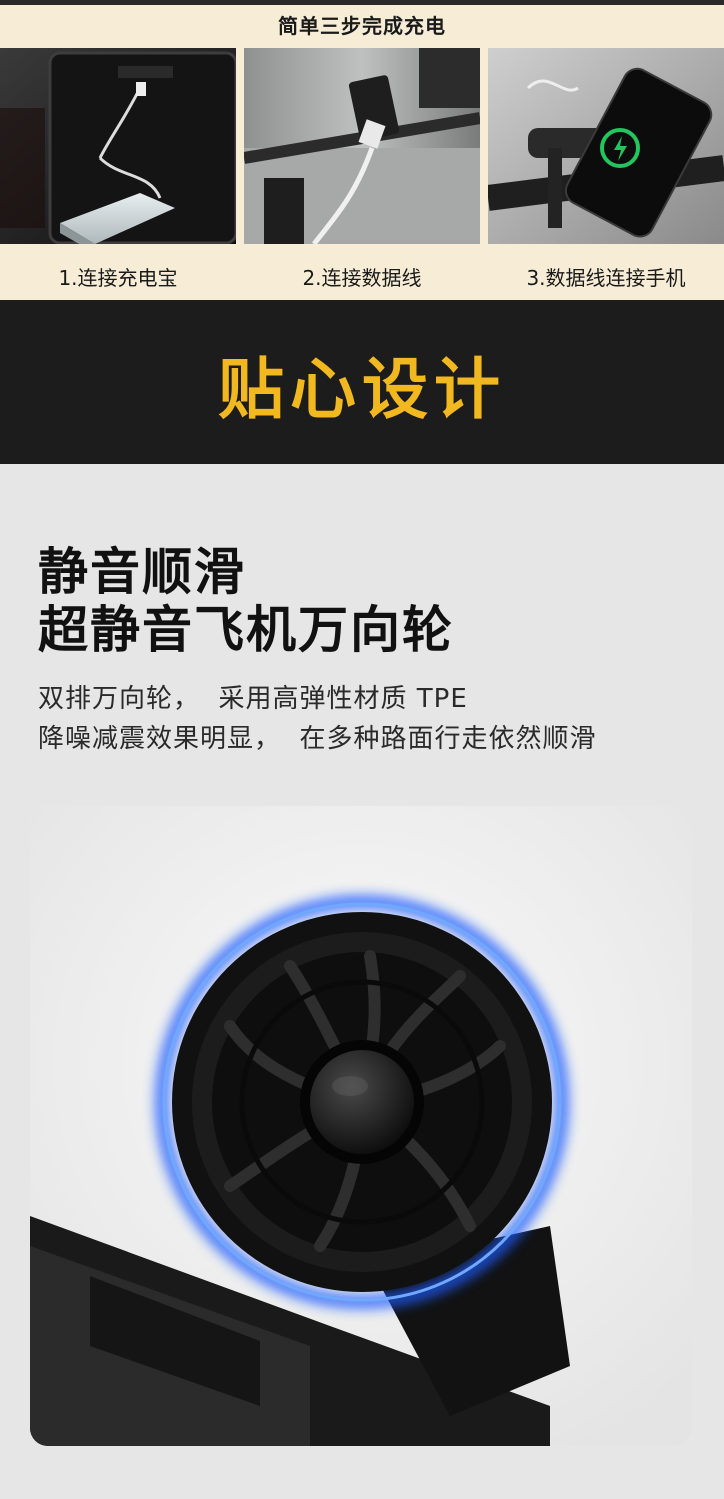  Describe the element at coordinates (362, 26) in the screenshot. I see `charging-title: 简单三步完成充电` at that location.